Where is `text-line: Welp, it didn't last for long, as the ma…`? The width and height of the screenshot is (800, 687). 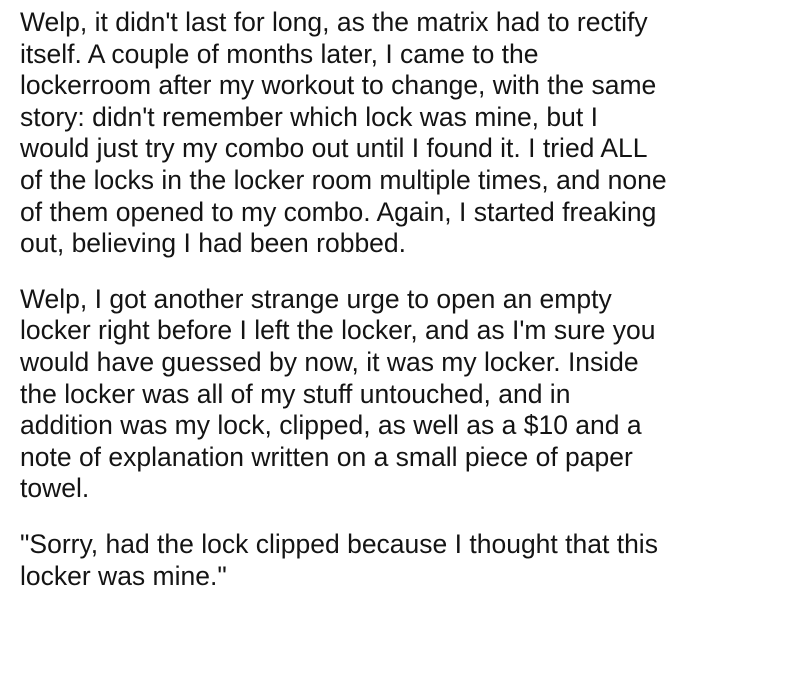
text-line: Welp, it didn't last for long, as the ma… is located at coordinates (334, 22).